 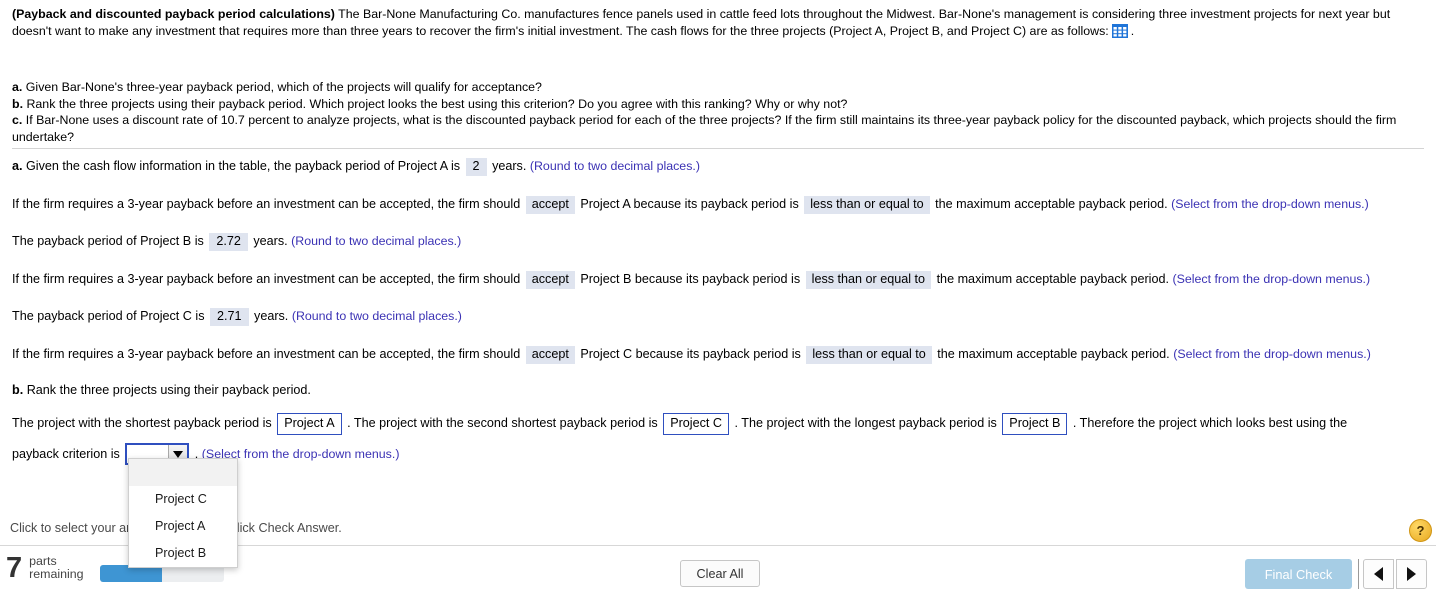 I want to click on second-shortest-payback-dropdown: Project C, so click(x=696, y=424).